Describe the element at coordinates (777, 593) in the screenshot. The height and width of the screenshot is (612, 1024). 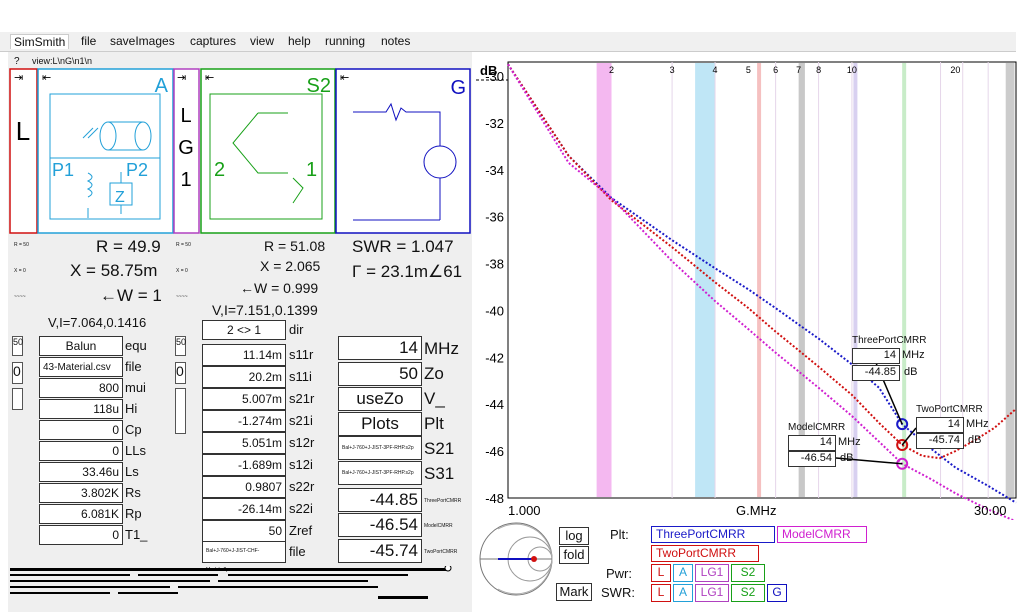
I see `swr-toggle-g: G` at that location.